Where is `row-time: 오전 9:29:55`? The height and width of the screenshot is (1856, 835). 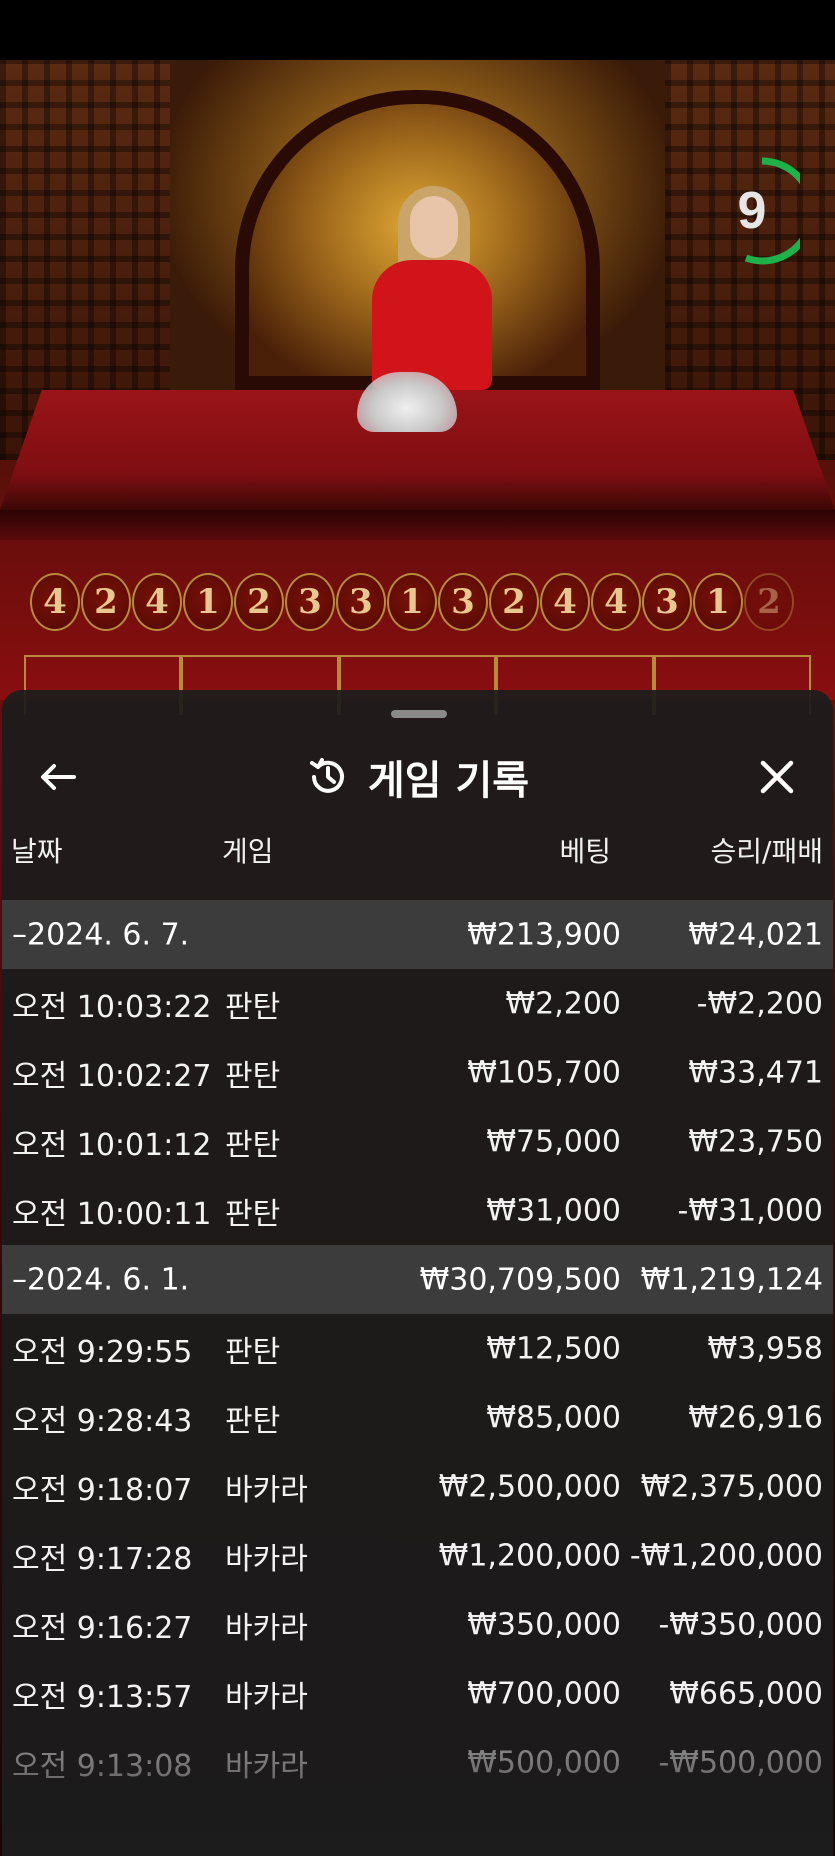 row-time: 오전 9:29:55 is located at coordinates (102, 1352).